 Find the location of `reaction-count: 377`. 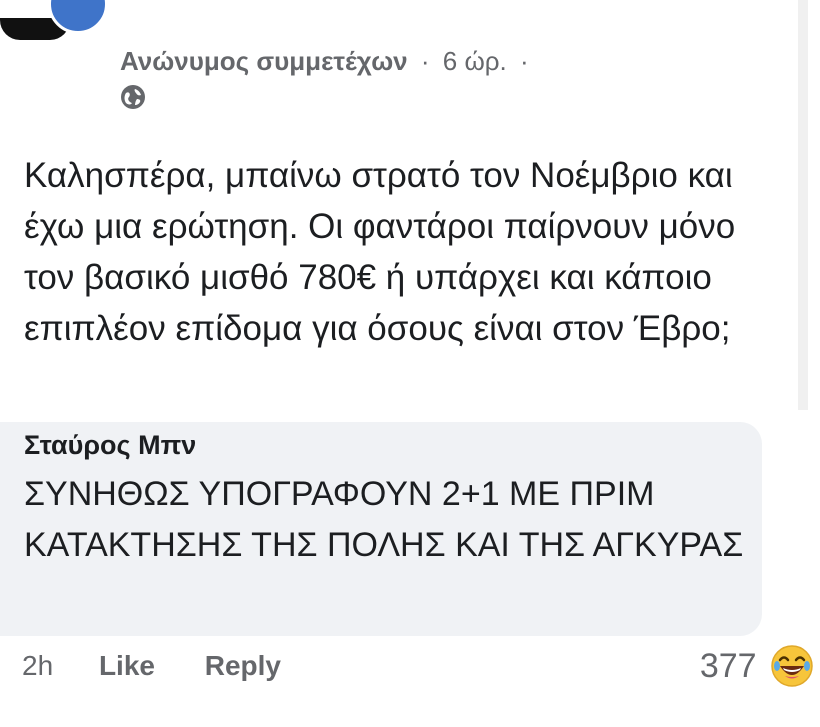

reaction-count: 377 is located at coordinates (728, 665).